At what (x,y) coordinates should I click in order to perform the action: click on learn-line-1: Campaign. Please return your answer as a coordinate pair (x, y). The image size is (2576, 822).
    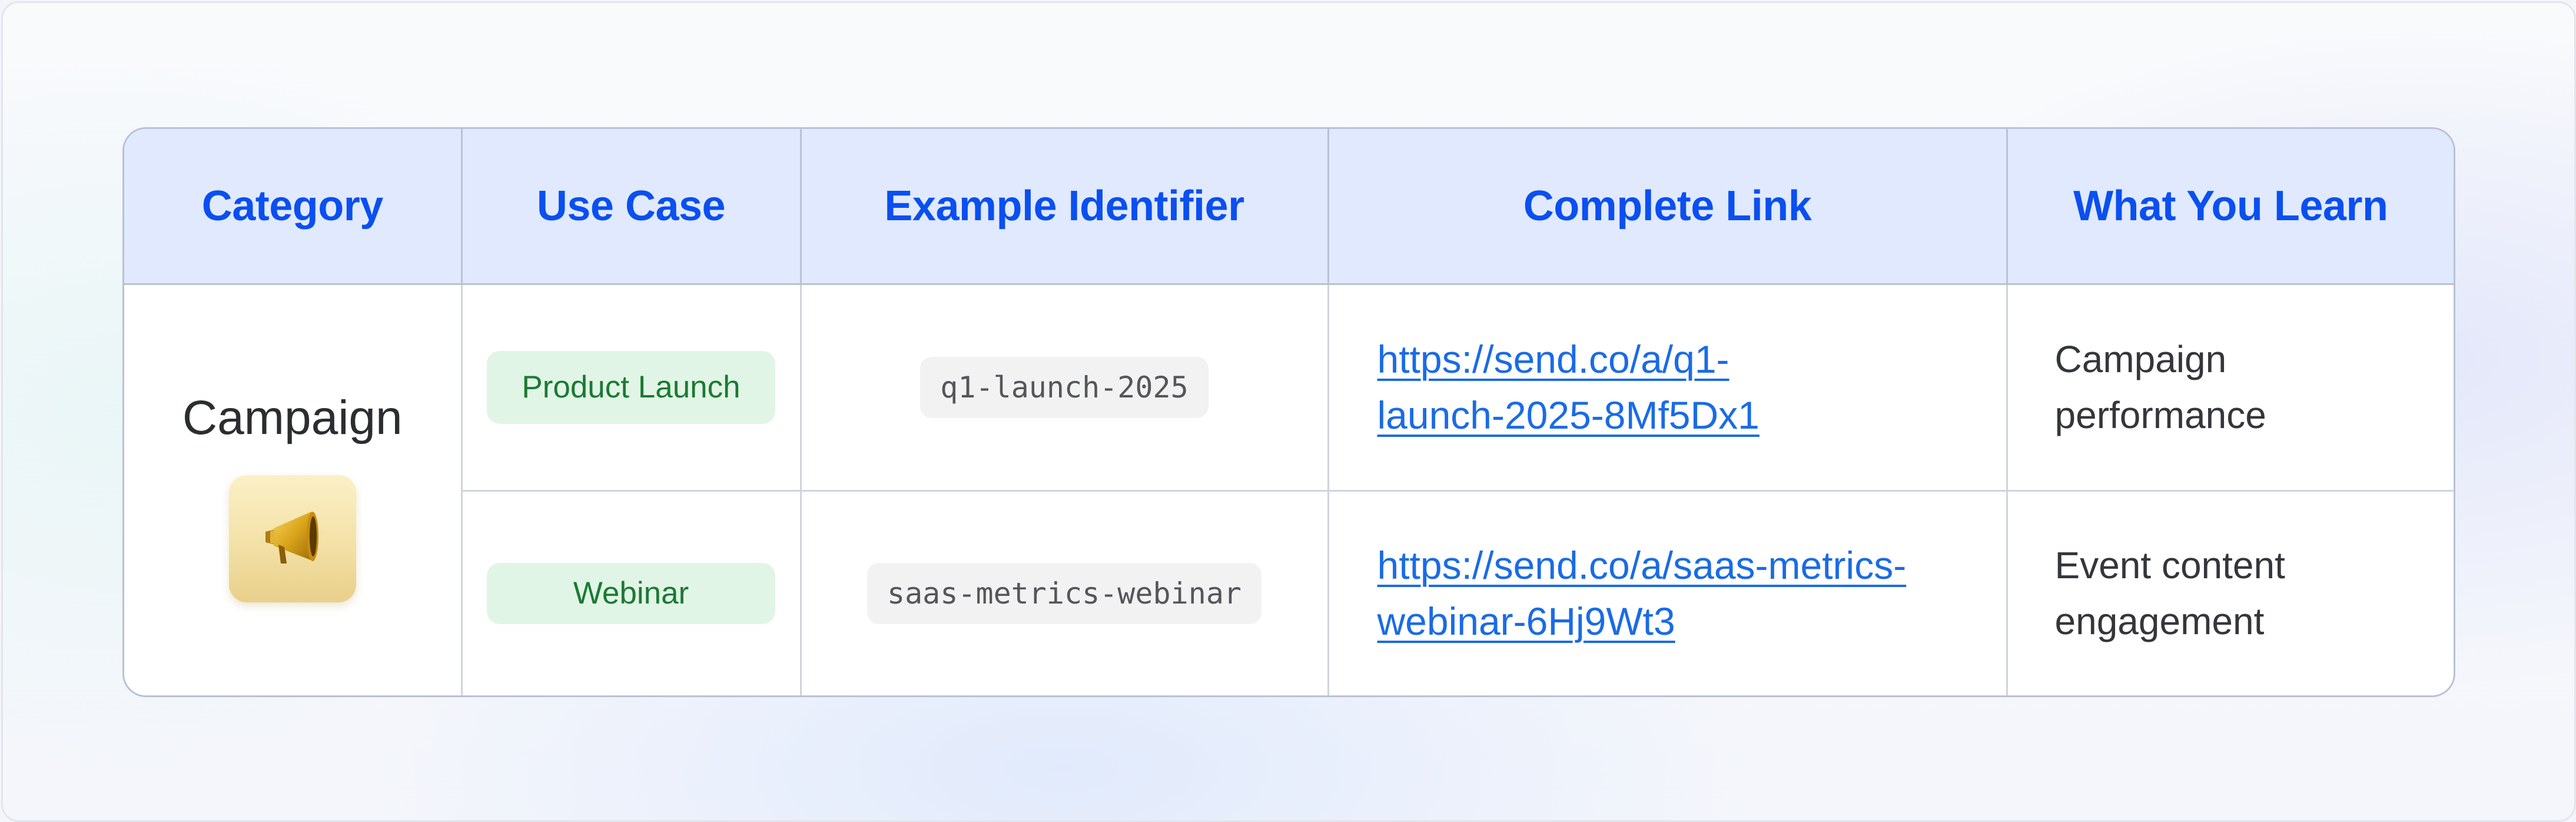
    Looking at the image, I should click on (2140, 358).